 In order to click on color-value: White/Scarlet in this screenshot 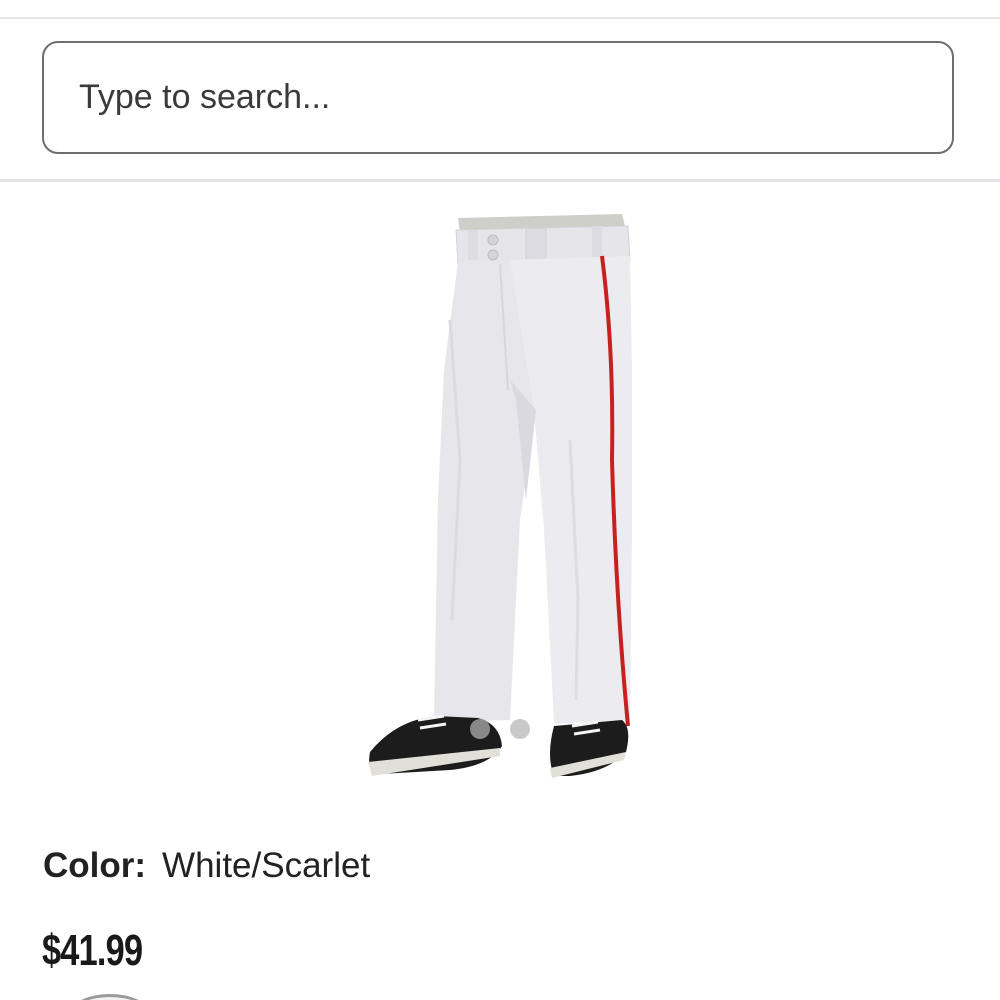, I will do `click(266, 865)`.